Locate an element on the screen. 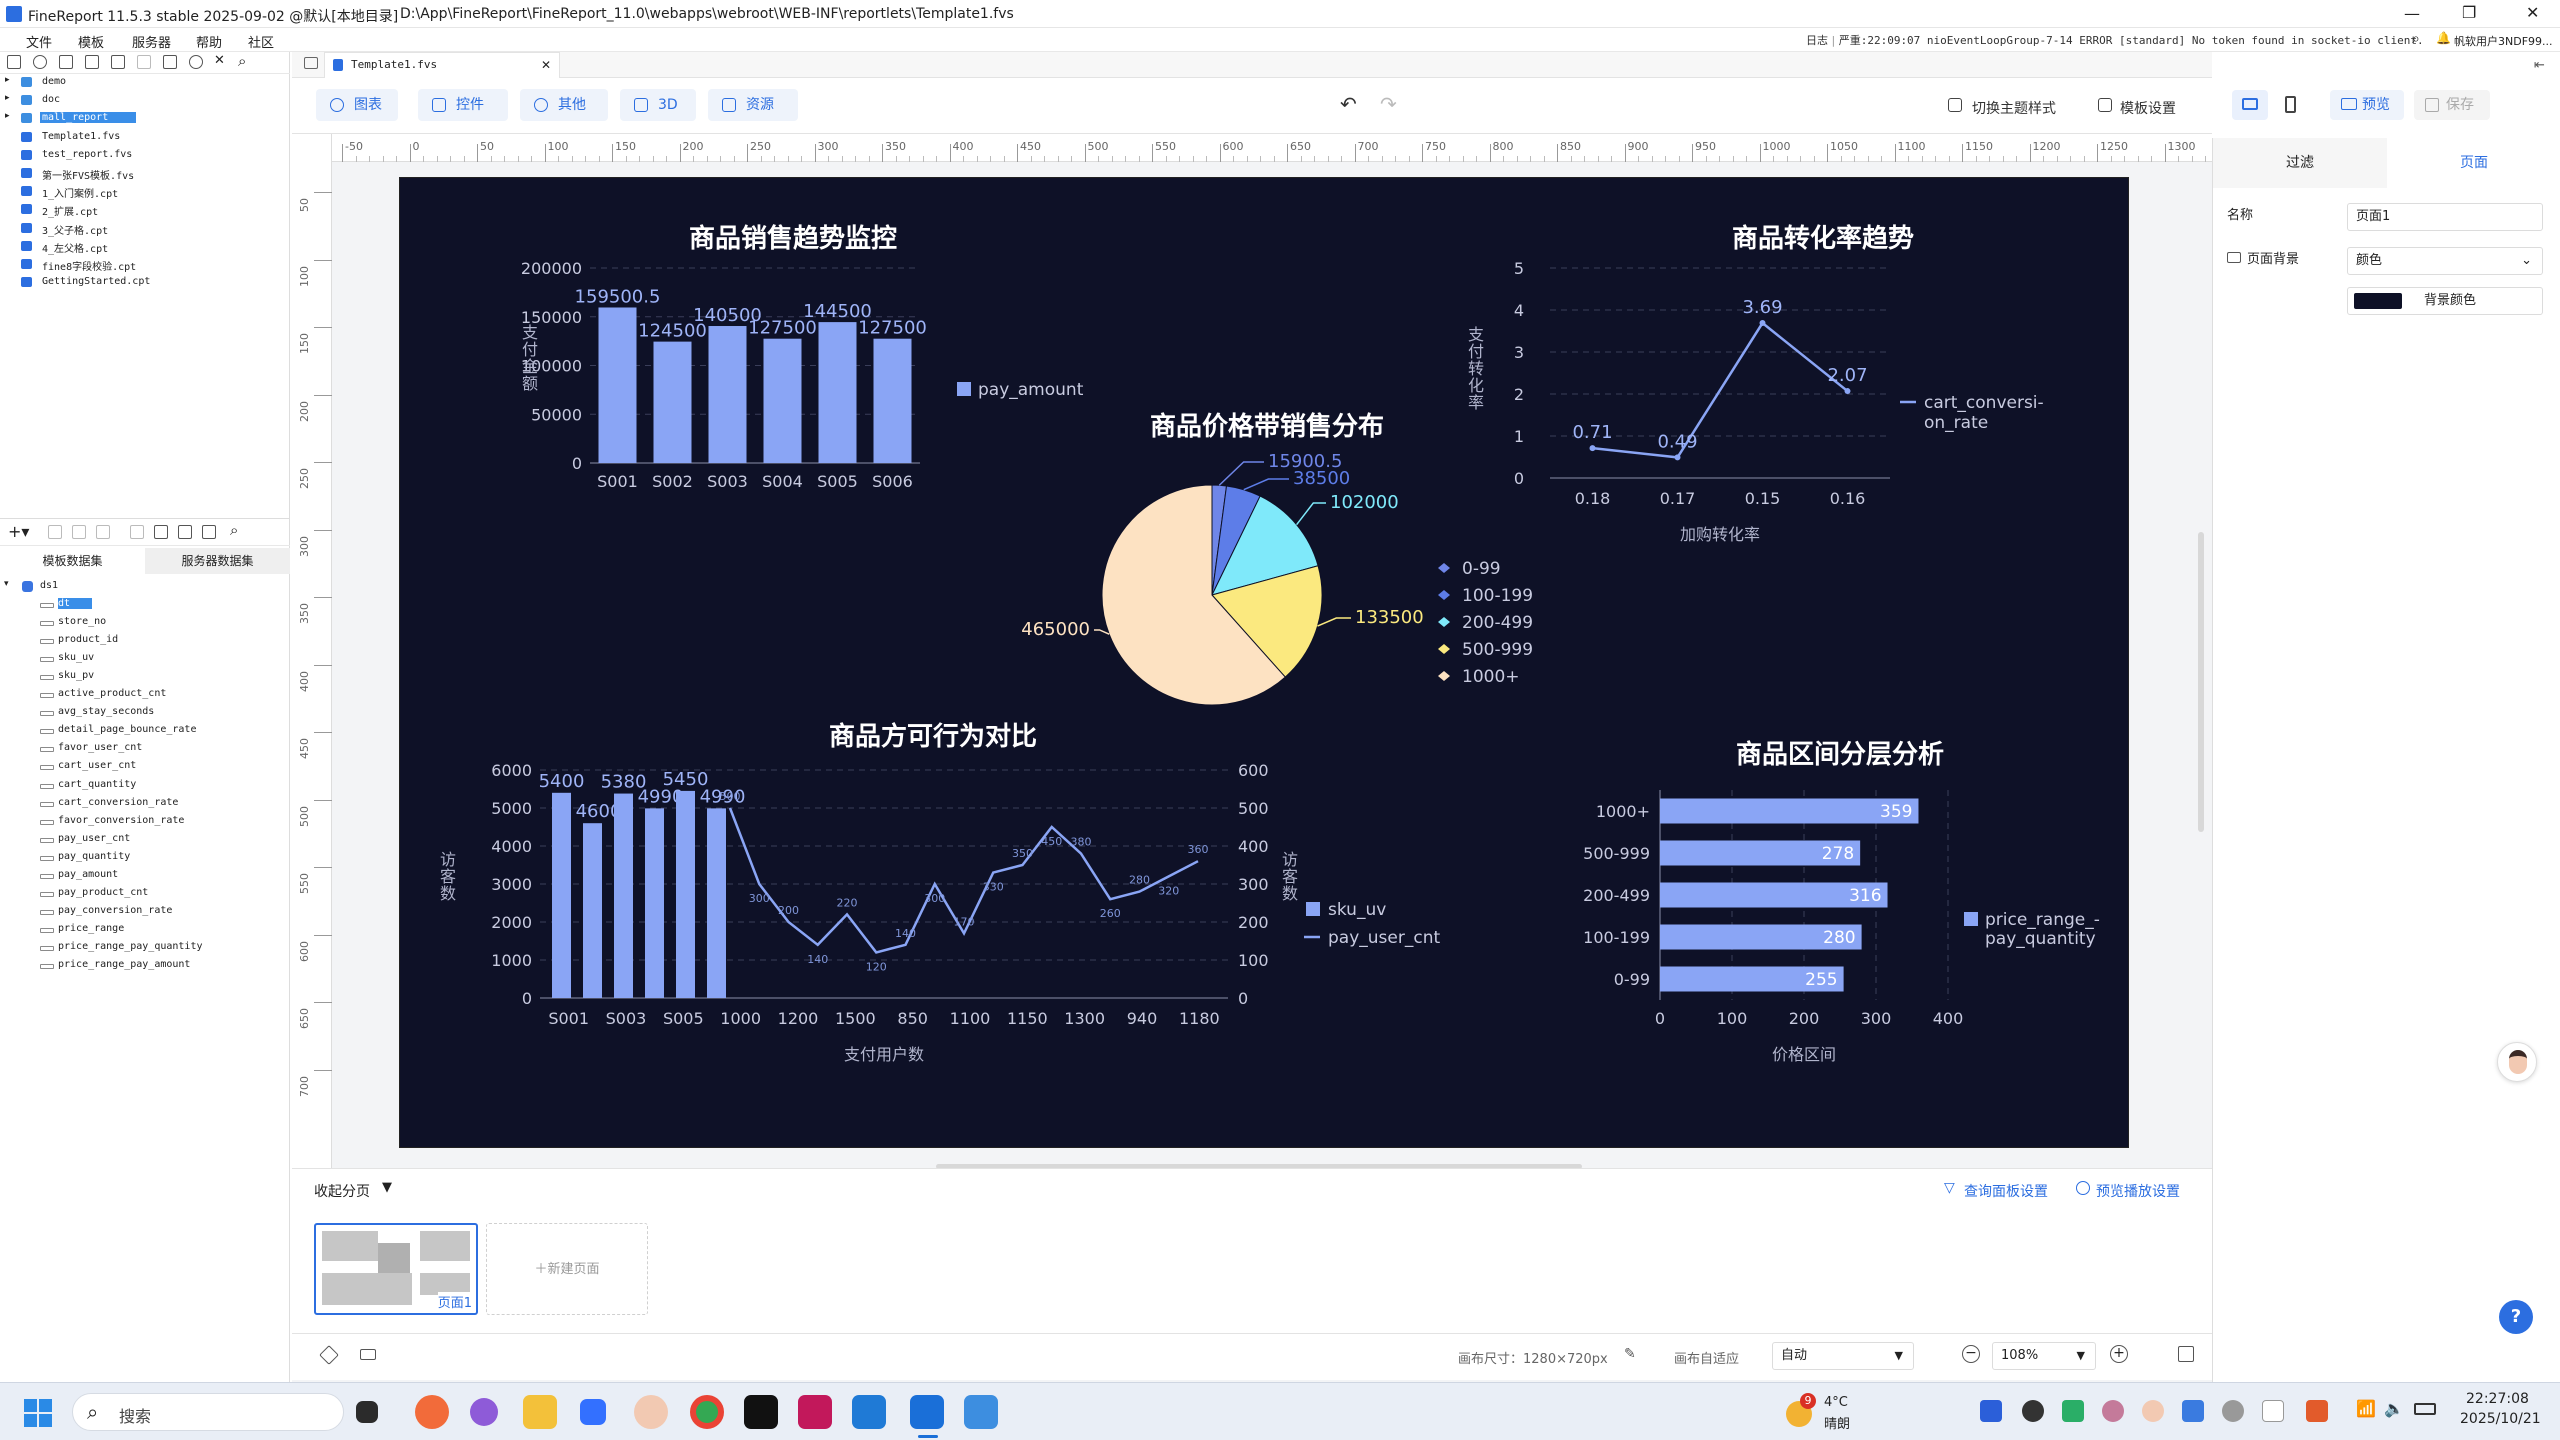  tray-red-app-icon is located at coordinates (2317, 1411).